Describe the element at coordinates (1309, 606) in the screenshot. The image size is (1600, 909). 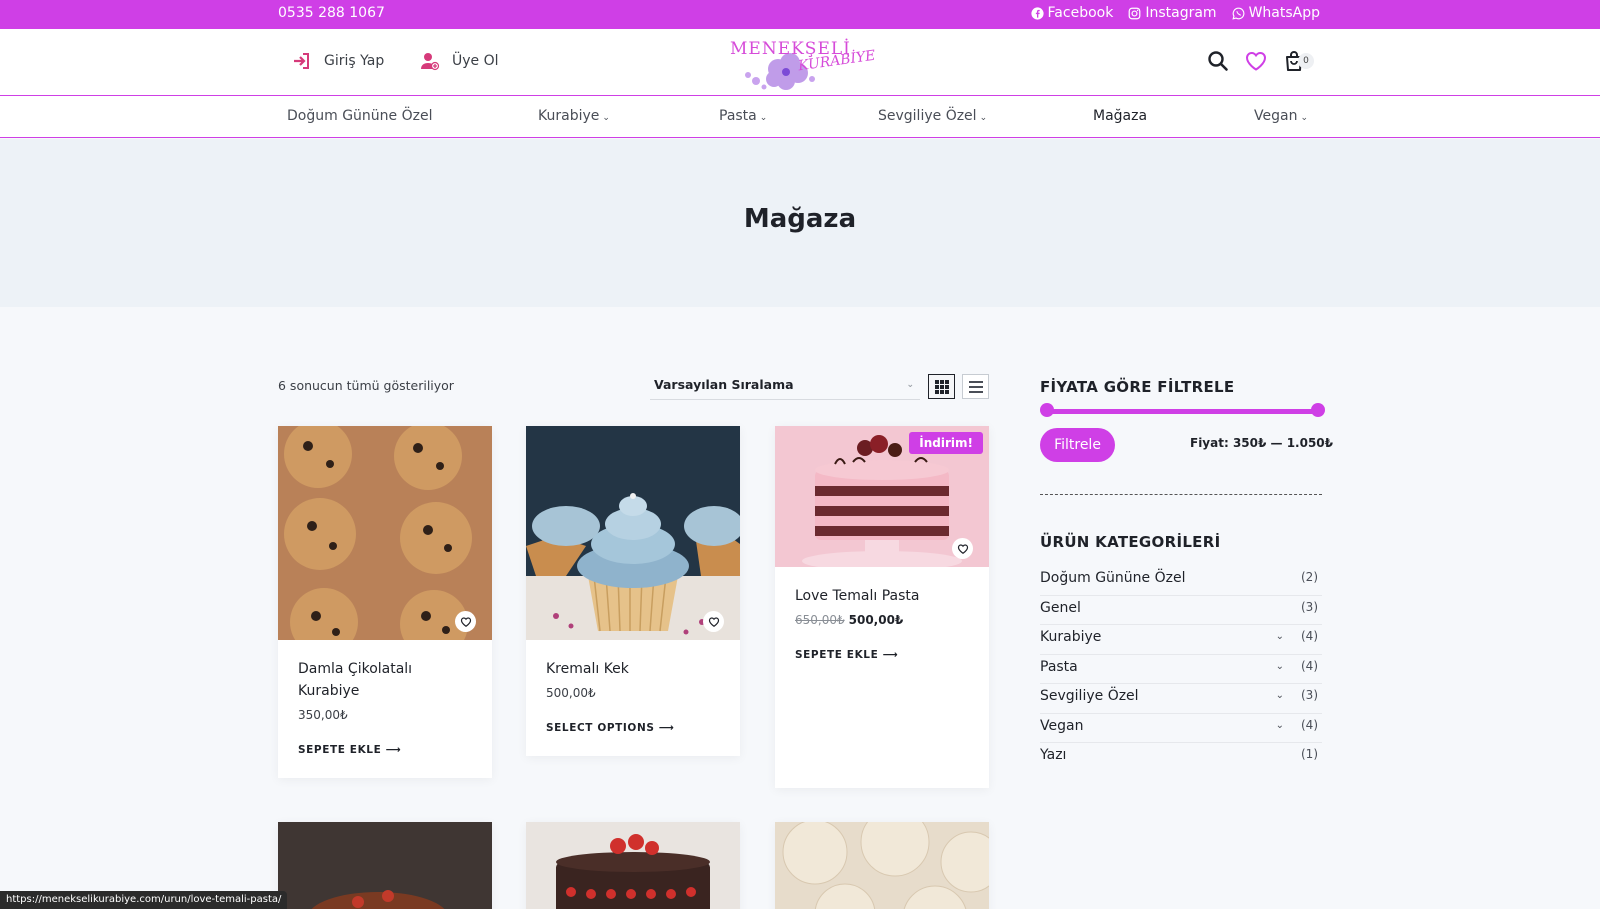
I see `category-count: (3)` at that location.